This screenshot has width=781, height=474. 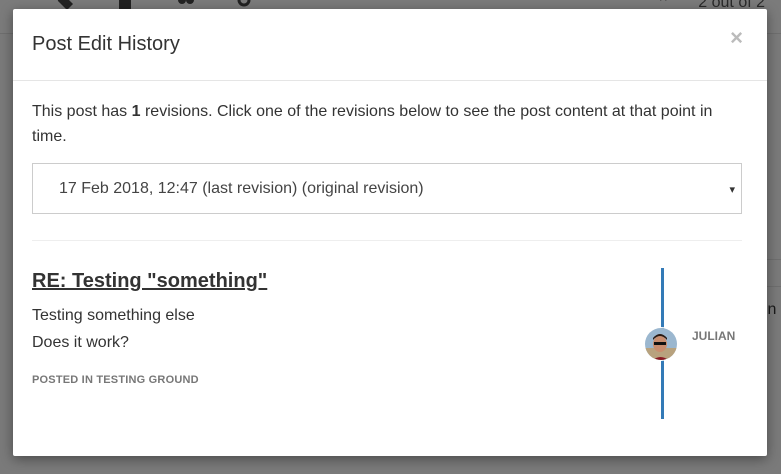 I want to click on post-content-line: Does it work?, so click(x=80, y=342).